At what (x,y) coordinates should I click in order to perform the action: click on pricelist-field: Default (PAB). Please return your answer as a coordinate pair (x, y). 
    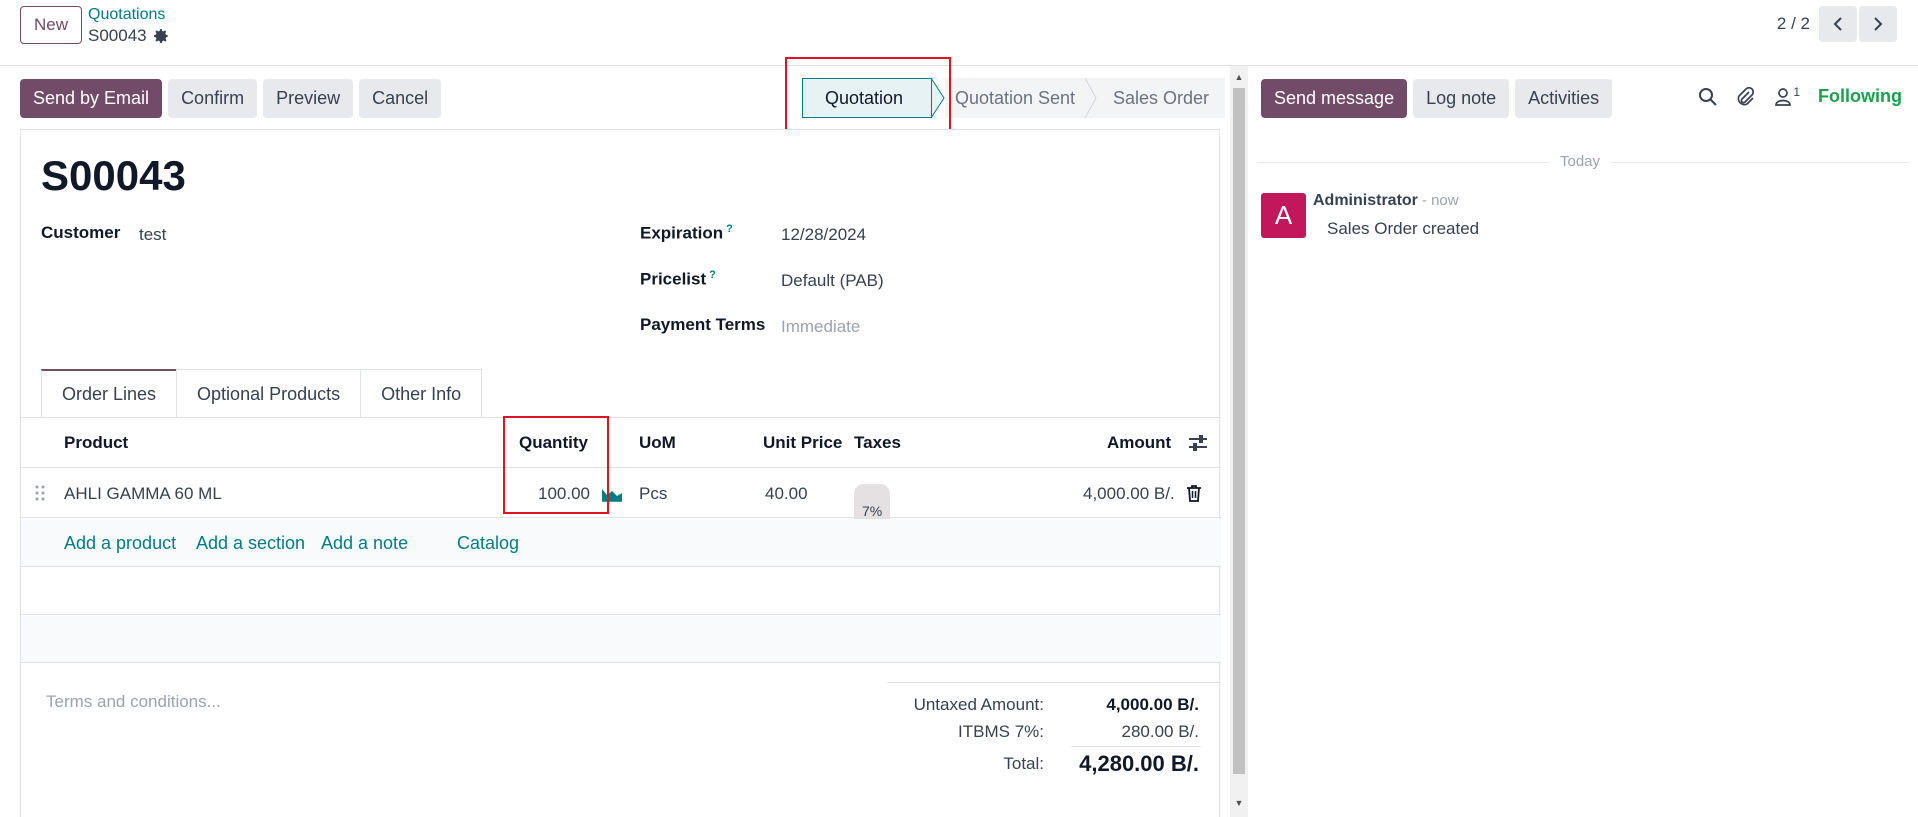
    Looking at the image, I should click on (832, 281).